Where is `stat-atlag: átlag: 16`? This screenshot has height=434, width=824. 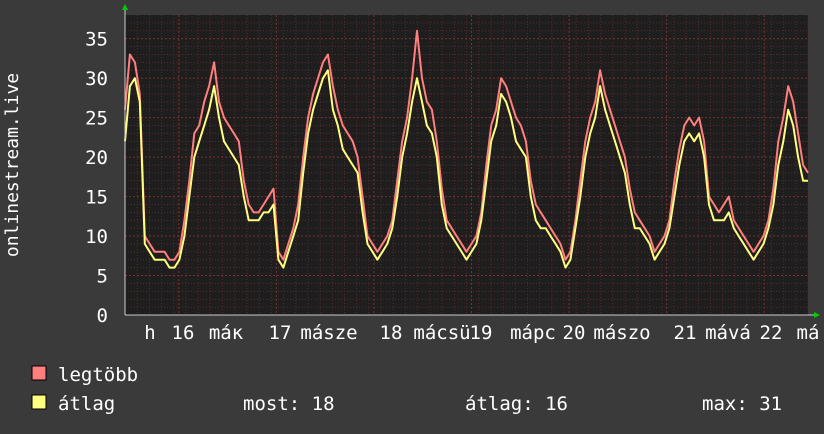
stat-atlag: átlag: 16 is located at coordinates (516, 404).